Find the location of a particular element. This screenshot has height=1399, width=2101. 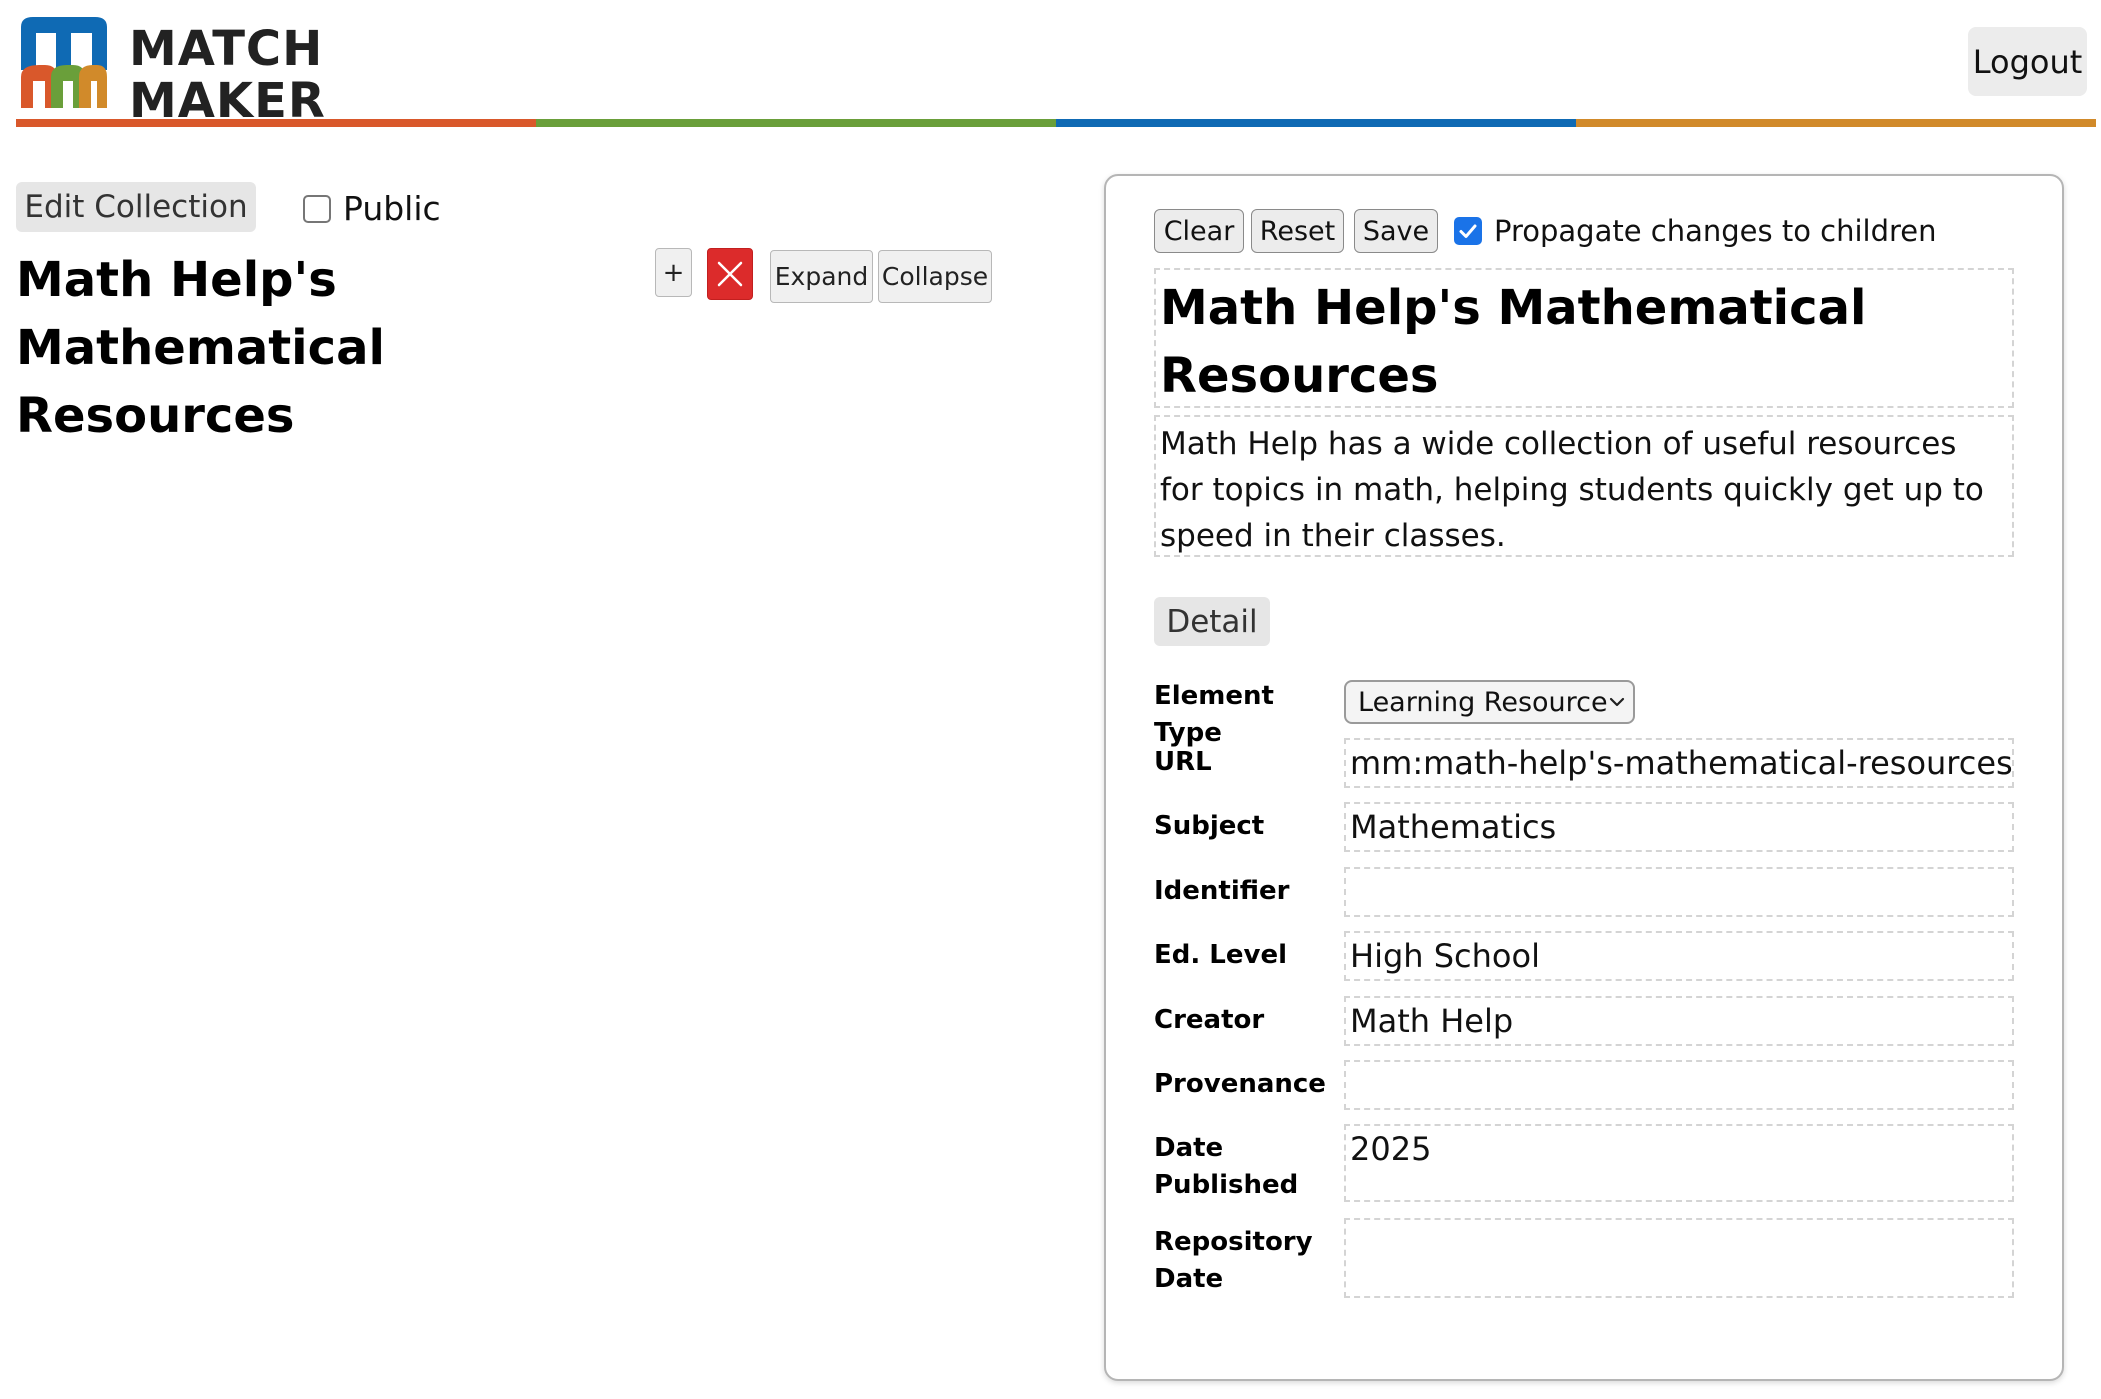

propagate-label: Propagate changes to children is located at coordinates (1715, 231).